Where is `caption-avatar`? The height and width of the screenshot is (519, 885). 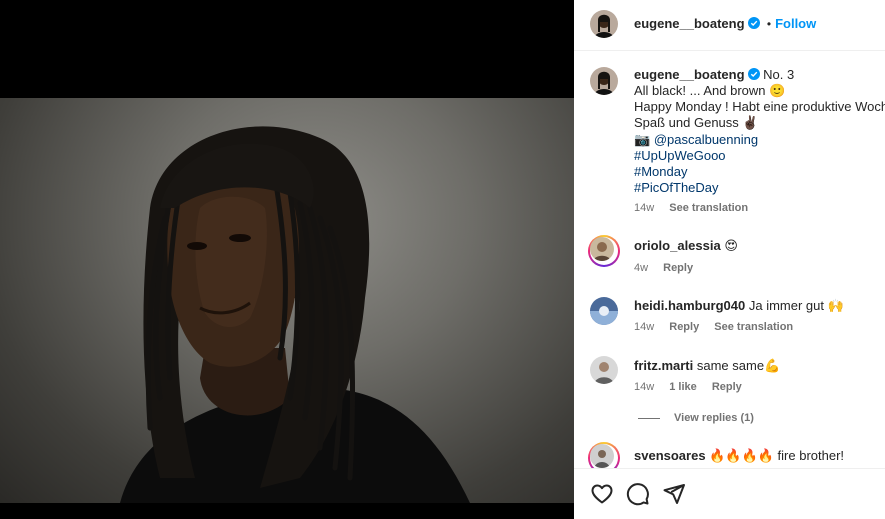
caption-avatar is located at coordinates (604, 81).